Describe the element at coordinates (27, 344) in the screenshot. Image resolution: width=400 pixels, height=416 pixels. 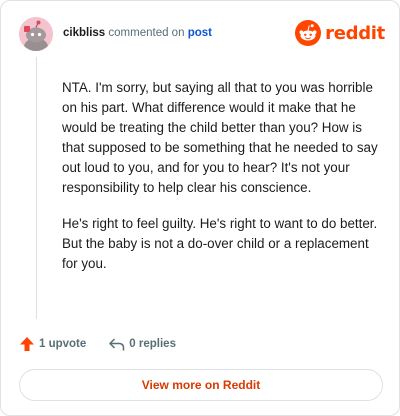
I see `upvote-arrow-icon` at that location.